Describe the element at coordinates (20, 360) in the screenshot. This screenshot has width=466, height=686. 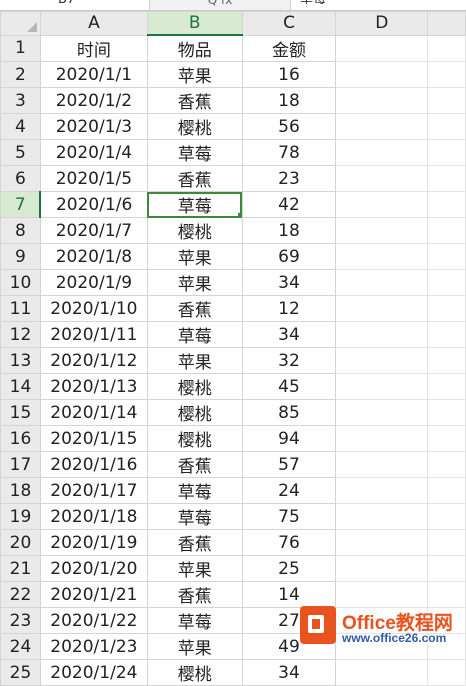
I see `row-header: 13` at that location.